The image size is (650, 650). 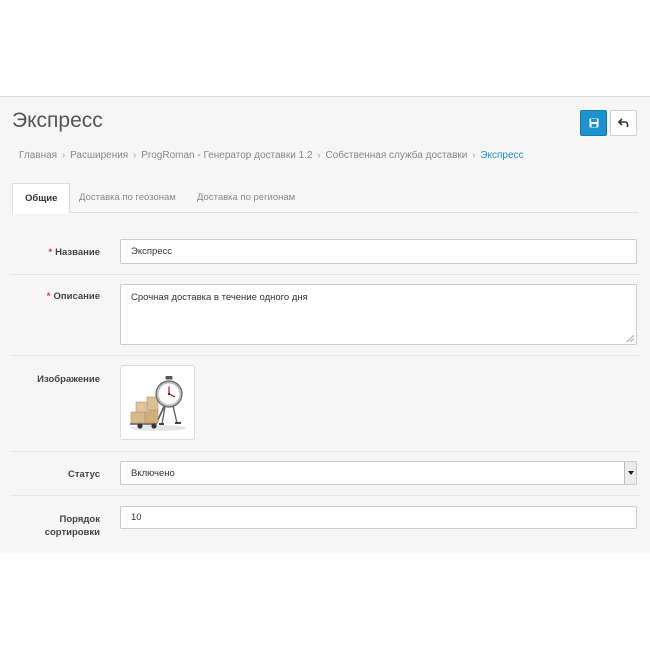 I want to click on save-icon, so click(x=593, y=123).